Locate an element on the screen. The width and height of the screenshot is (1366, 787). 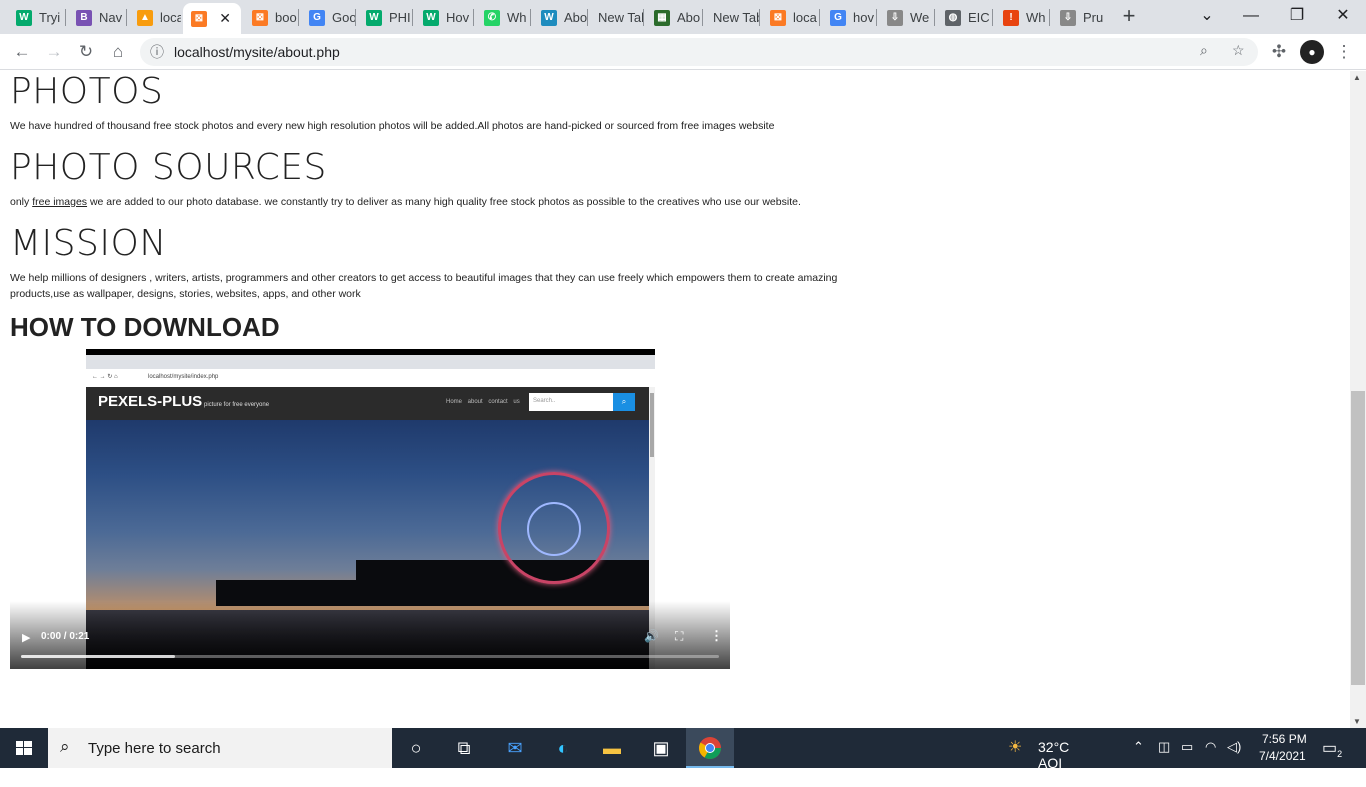
download-icon: ⇩ is located at coordinates (1068, 17).